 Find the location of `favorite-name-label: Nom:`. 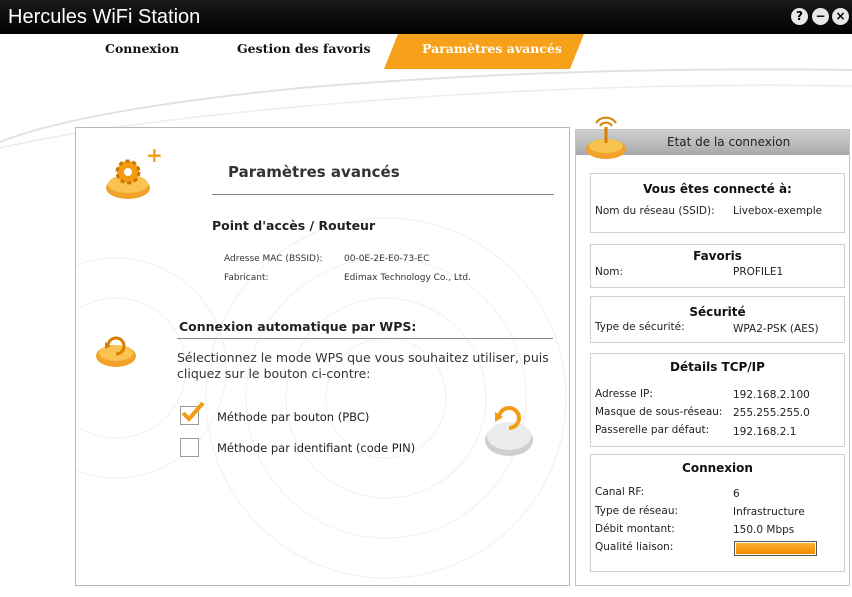

favorite-name-label: Nom: is located at coordinates (609, 272).